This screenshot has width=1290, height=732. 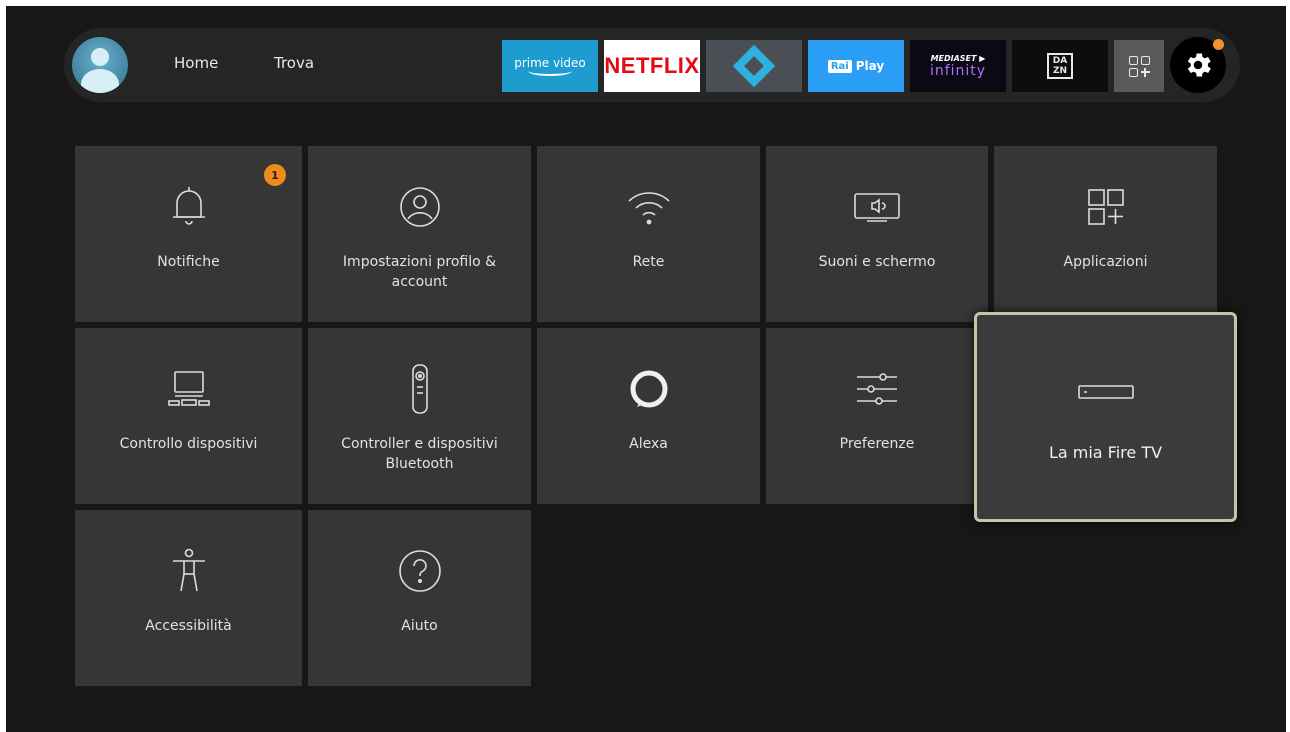 I want to click on mediaset-infinity-label: infinity, so click(x=958, y=70).